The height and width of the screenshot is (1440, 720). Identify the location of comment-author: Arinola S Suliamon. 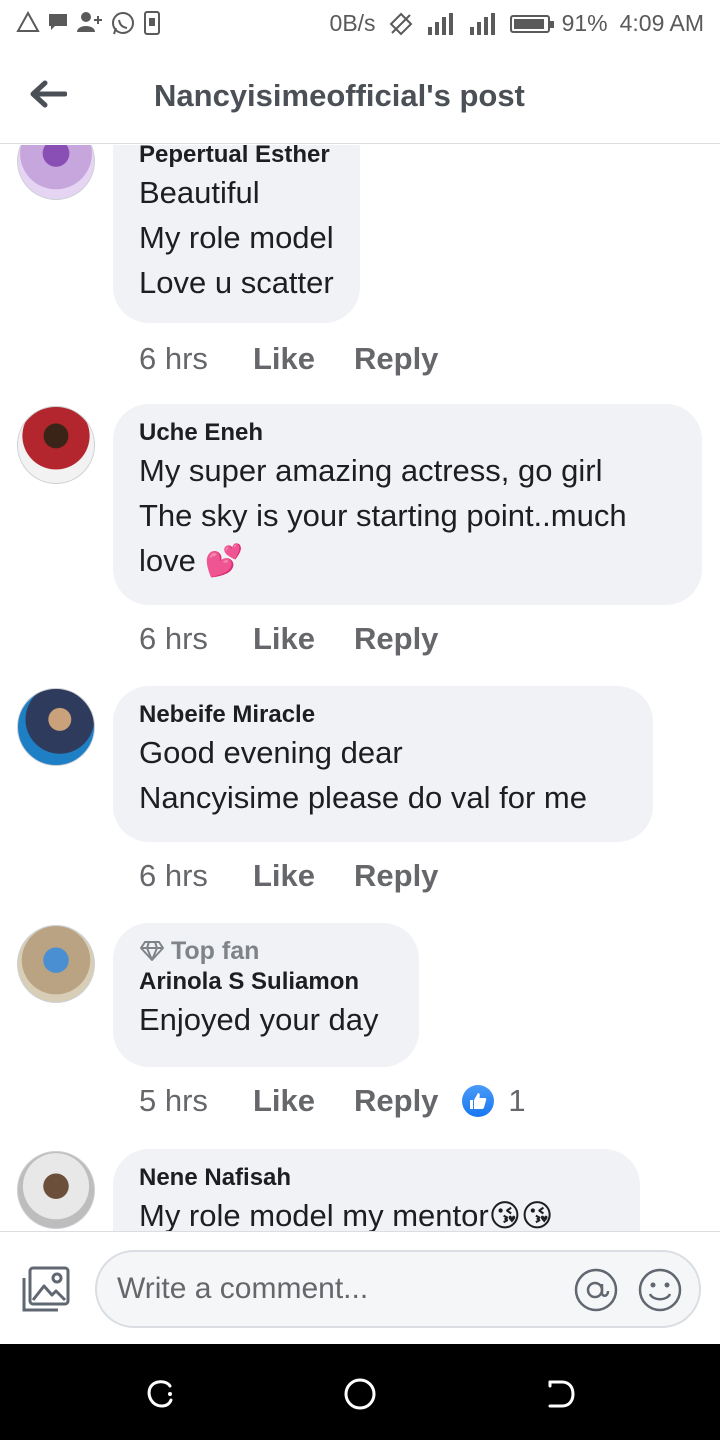
(266, 982).